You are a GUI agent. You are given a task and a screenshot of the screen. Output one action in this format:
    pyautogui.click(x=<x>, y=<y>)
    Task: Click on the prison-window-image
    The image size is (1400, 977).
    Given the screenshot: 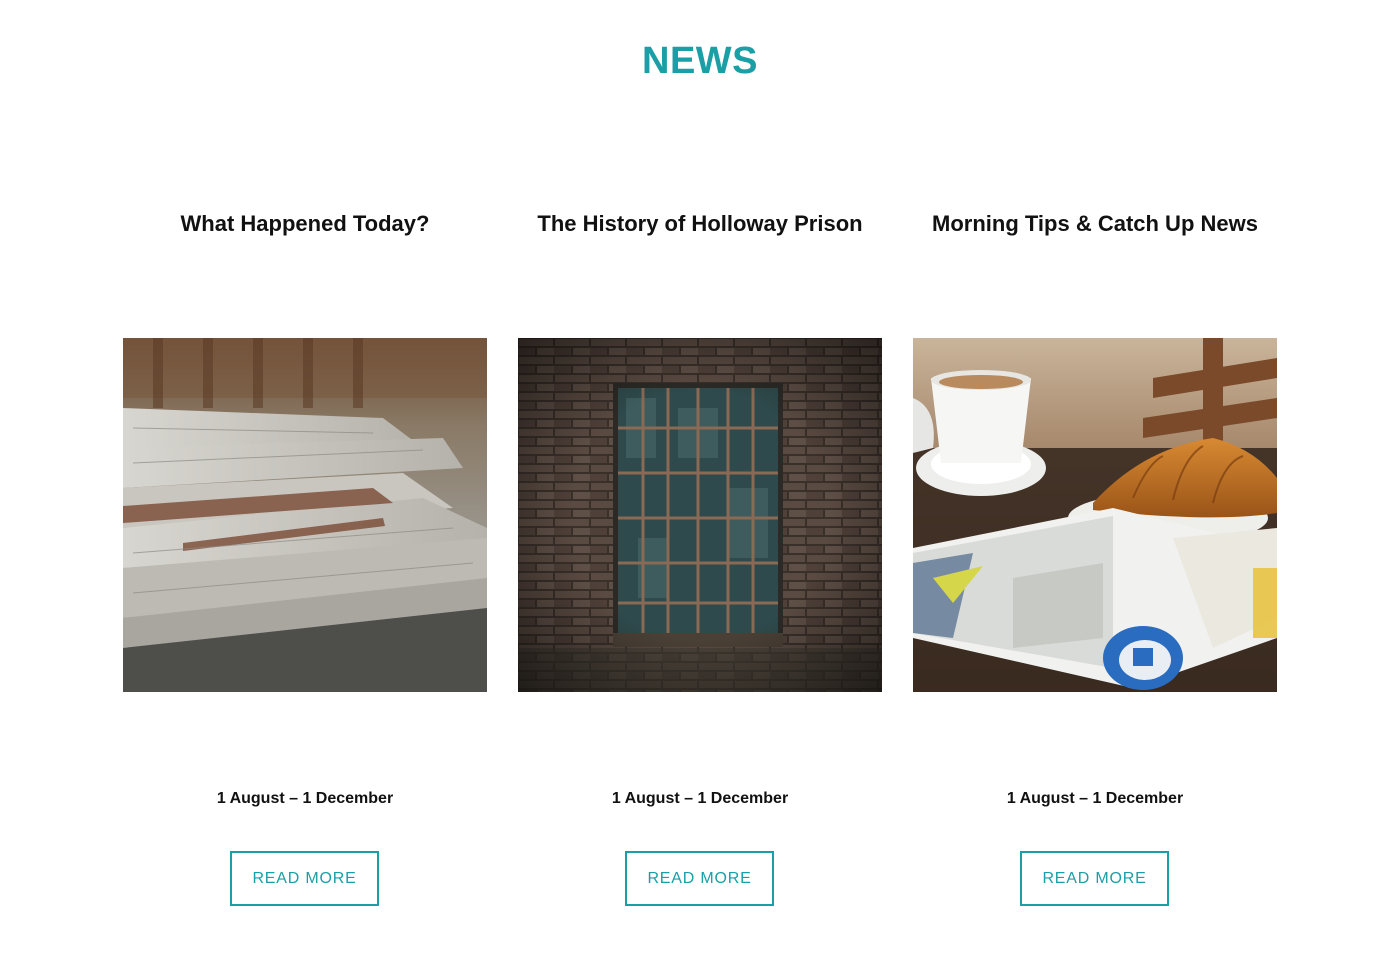 What is the action you would take?
    pyautogui.click(x=700, y=515)
    